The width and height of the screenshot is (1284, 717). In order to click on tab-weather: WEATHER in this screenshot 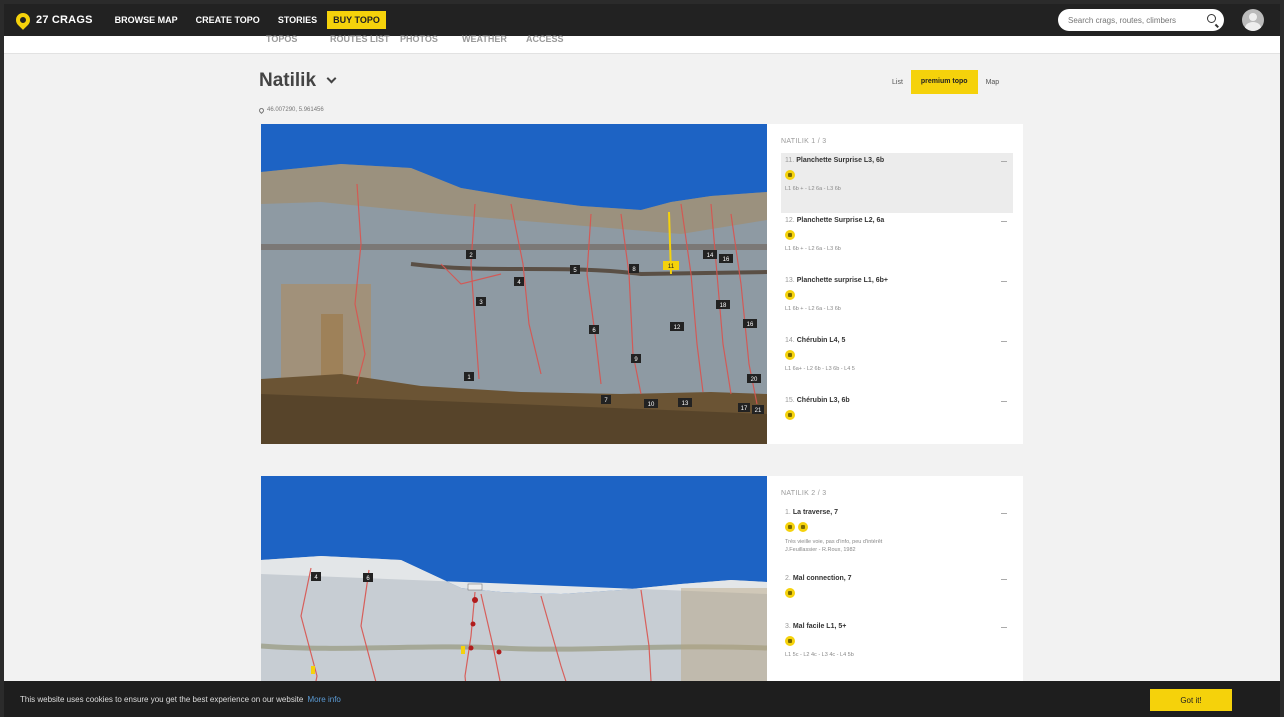, I will do `click(484, 39)`.